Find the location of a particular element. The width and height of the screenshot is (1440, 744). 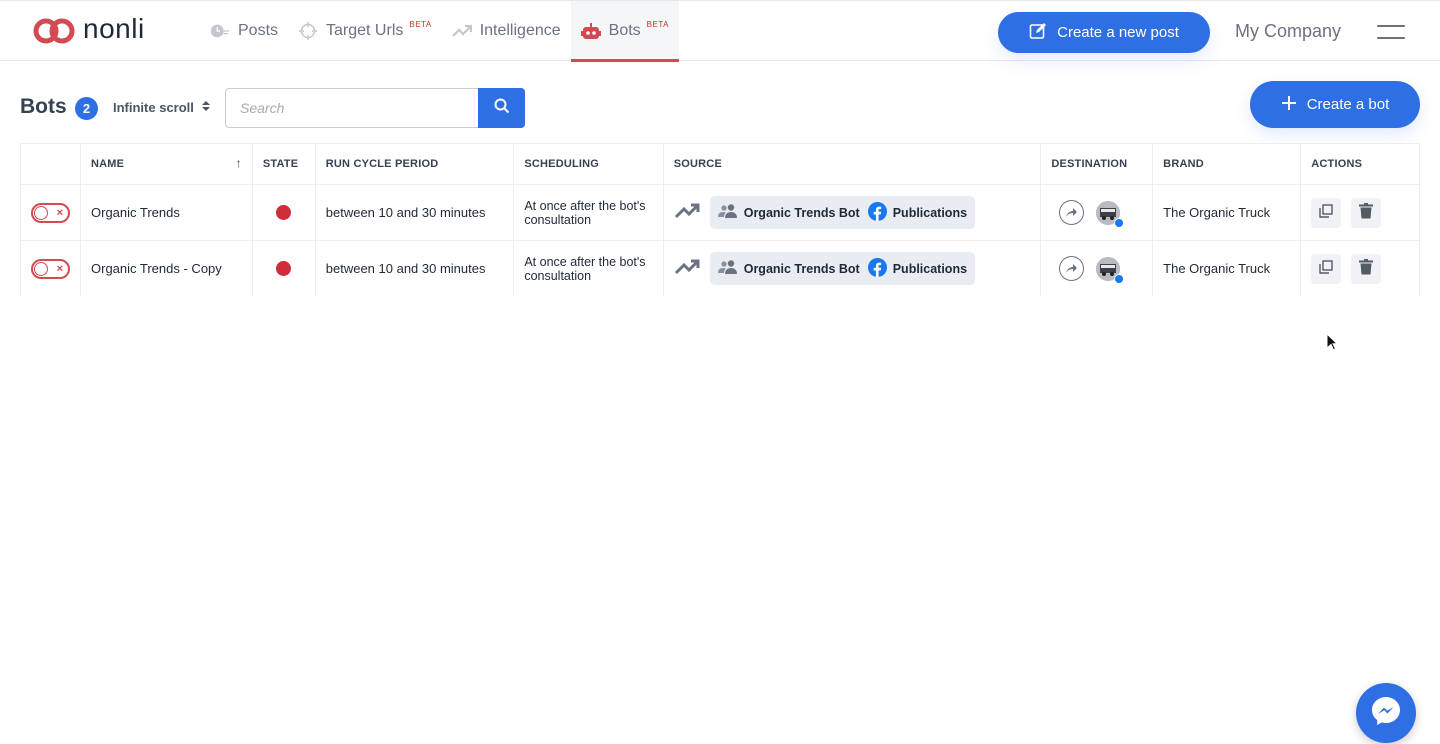

search-input is located at coordinates (352, 108).